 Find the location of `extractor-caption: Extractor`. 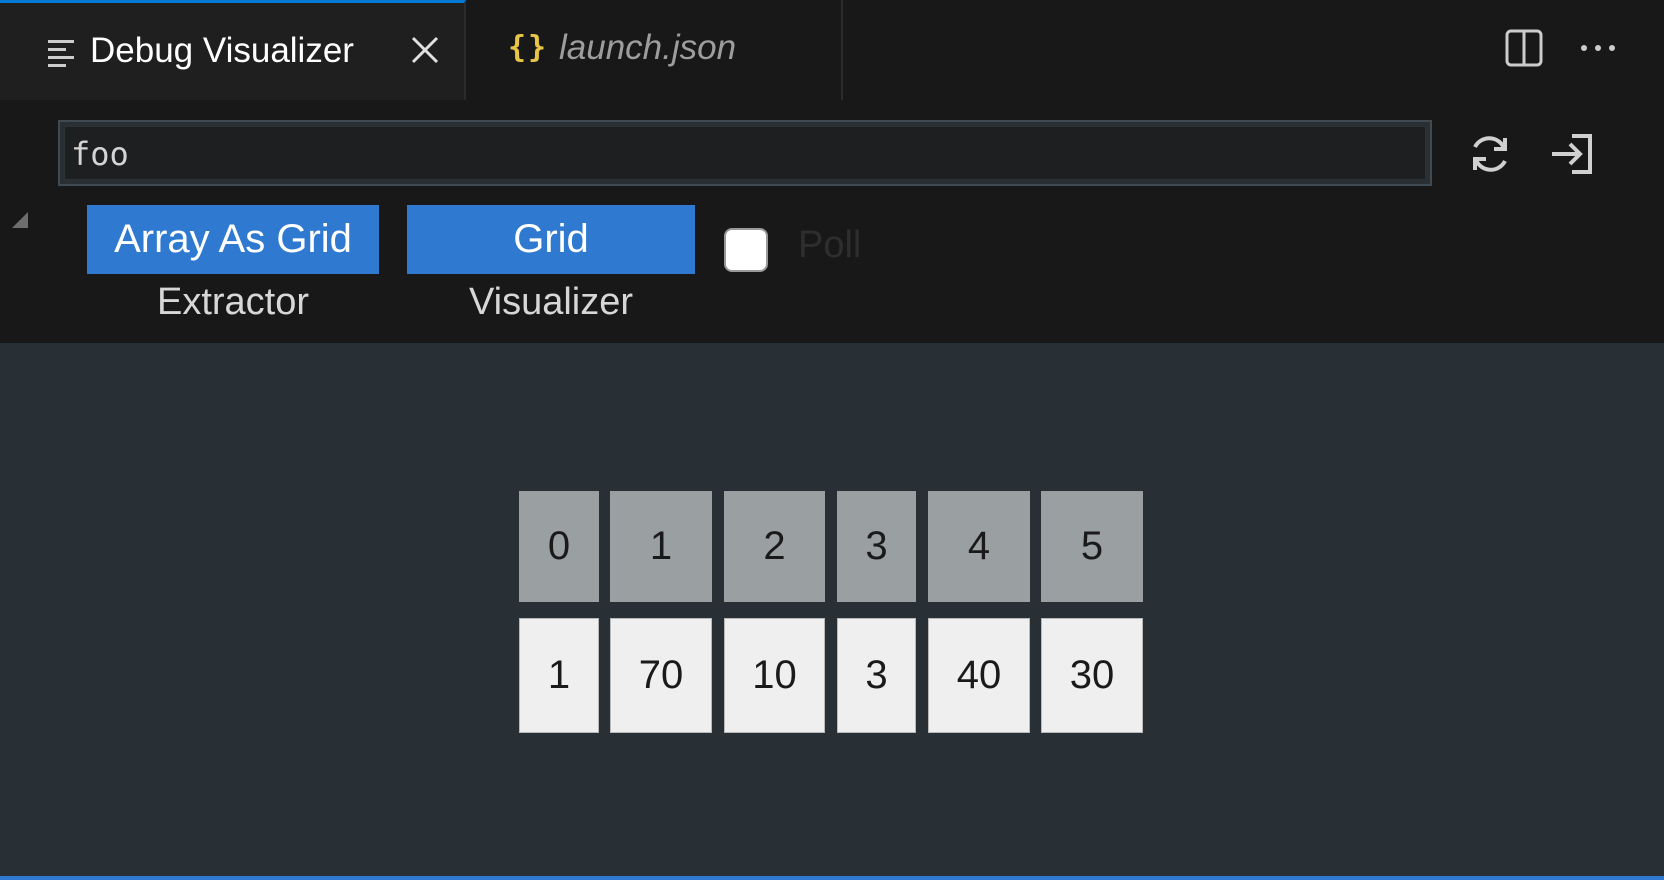

extractor-caption: Extractor is located at coordinates (233, 302).